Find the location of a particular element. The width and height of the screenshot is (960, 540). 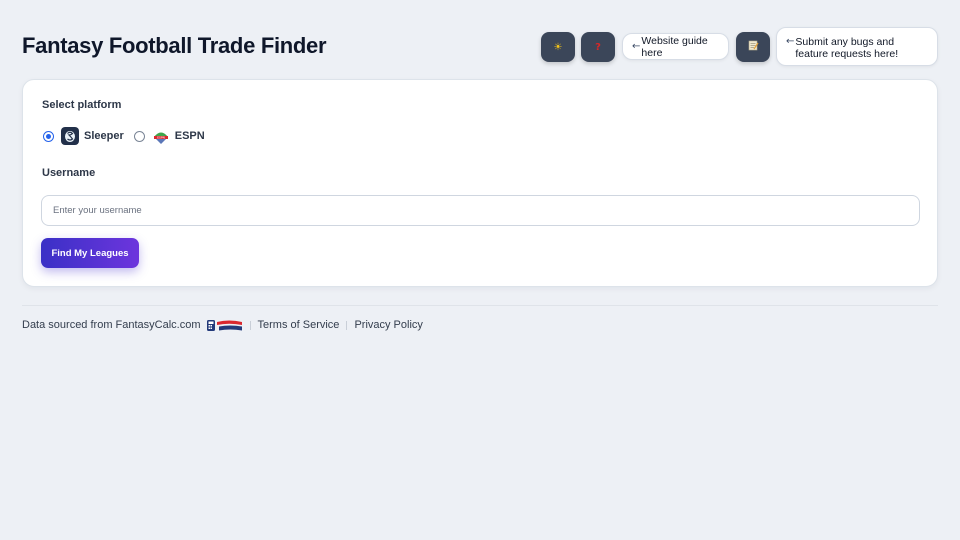

feedback-button is located at coordinates (753, 47).